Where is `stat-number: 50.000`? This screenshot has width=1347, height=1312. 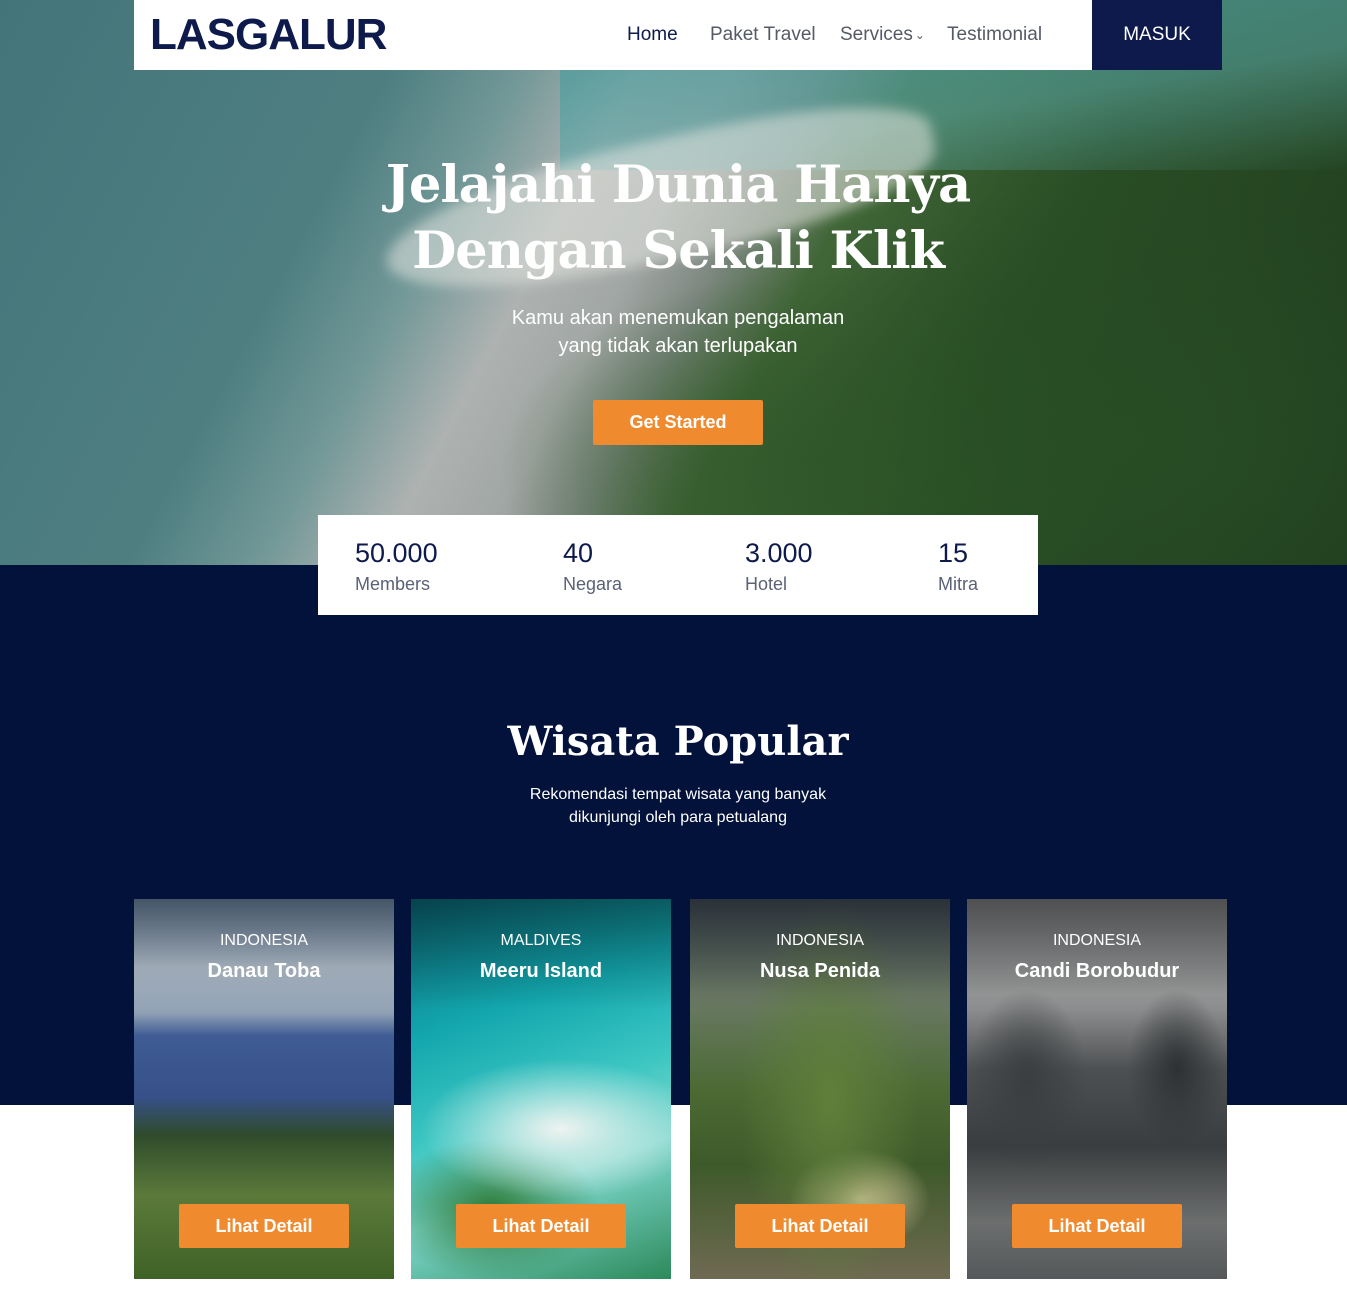 stat-number: 50.000 is located at coordinates (396, 553).